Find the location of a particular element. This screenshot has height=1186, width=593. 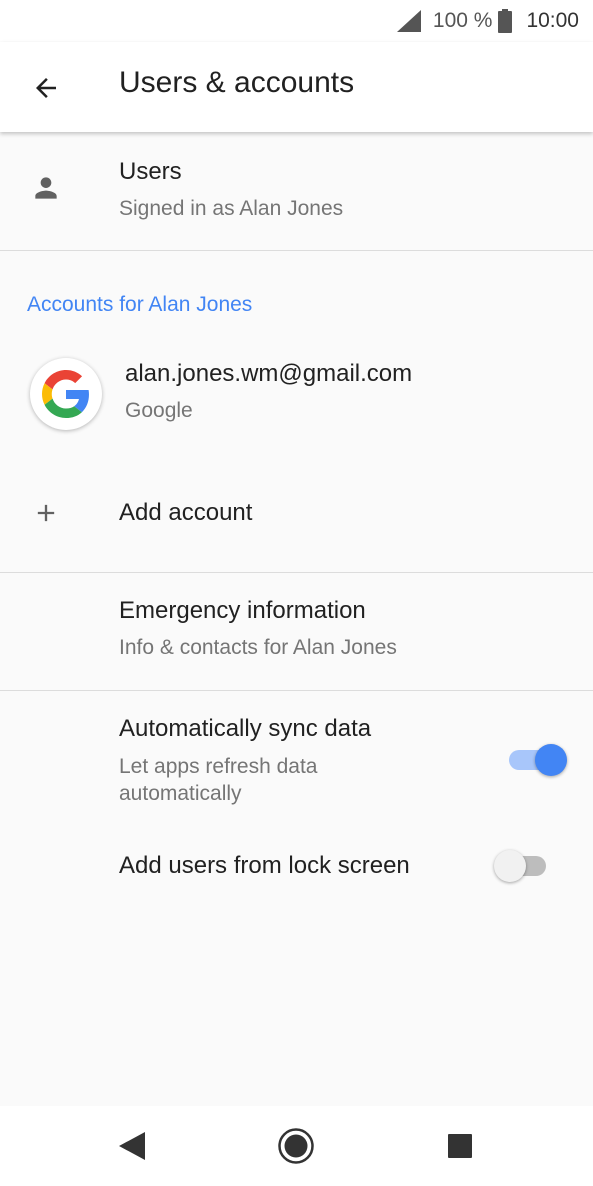

account-email: alan.jones.wm@gmail.com is located at coordinates (269, 373).